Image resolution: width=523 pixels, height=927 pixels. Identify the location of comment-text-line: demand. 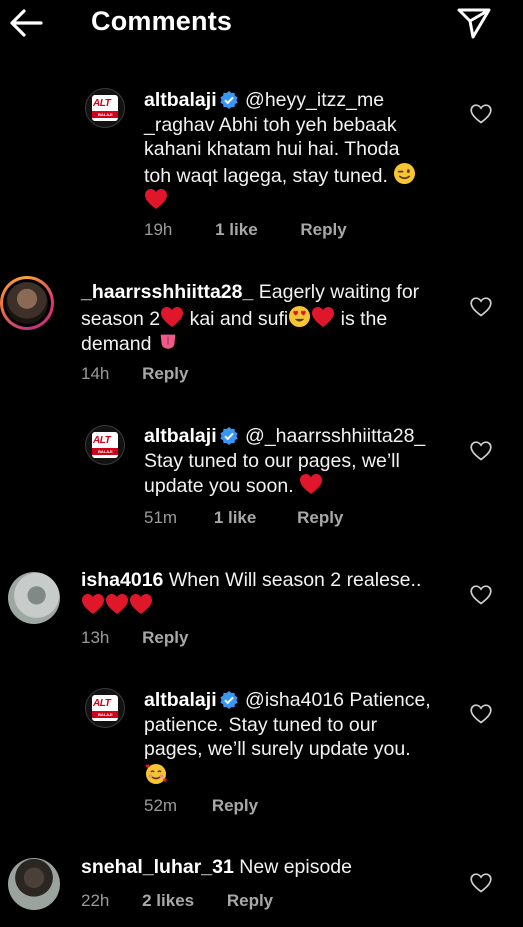
(116, 344).